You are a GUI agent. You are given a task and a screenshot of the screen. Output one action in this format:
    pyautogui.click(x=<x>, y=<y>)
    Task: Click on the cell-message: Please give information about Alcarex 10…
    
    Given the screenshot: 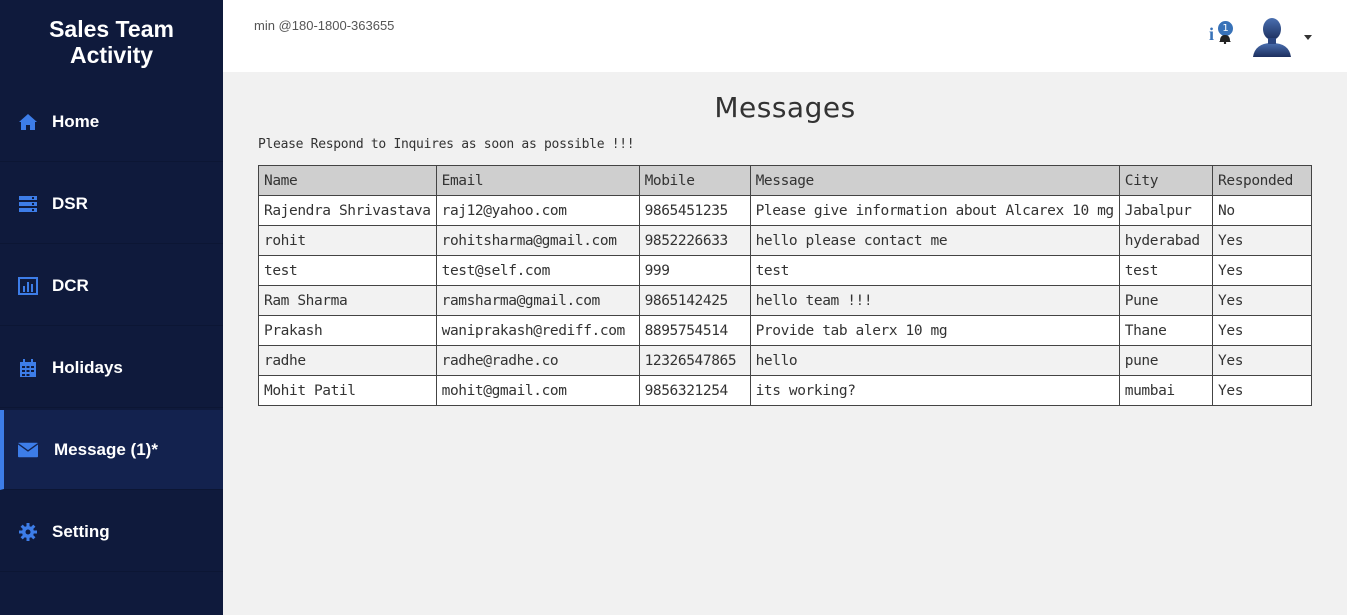 What is the action you would take?
    pyautogui.click(x=934, y=210)
    